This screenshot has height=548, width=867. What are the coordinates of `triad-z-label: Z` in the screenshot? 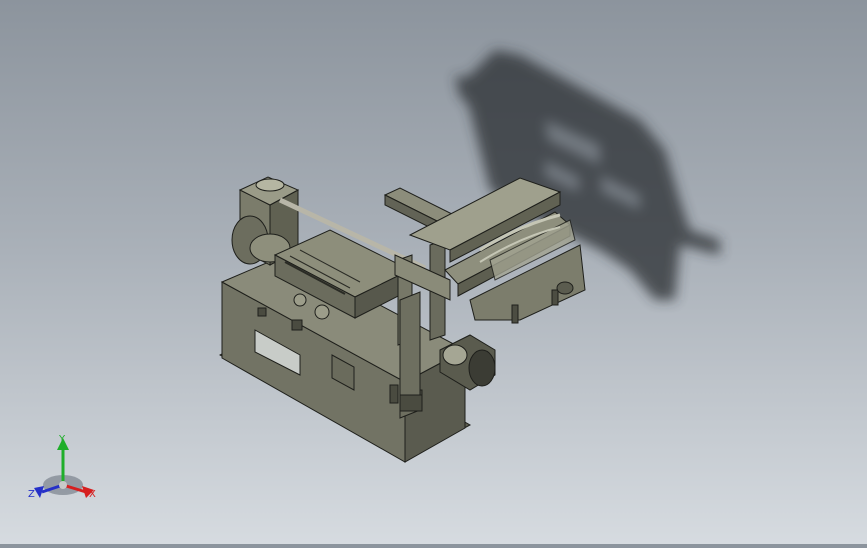 It's located at (31, 494).